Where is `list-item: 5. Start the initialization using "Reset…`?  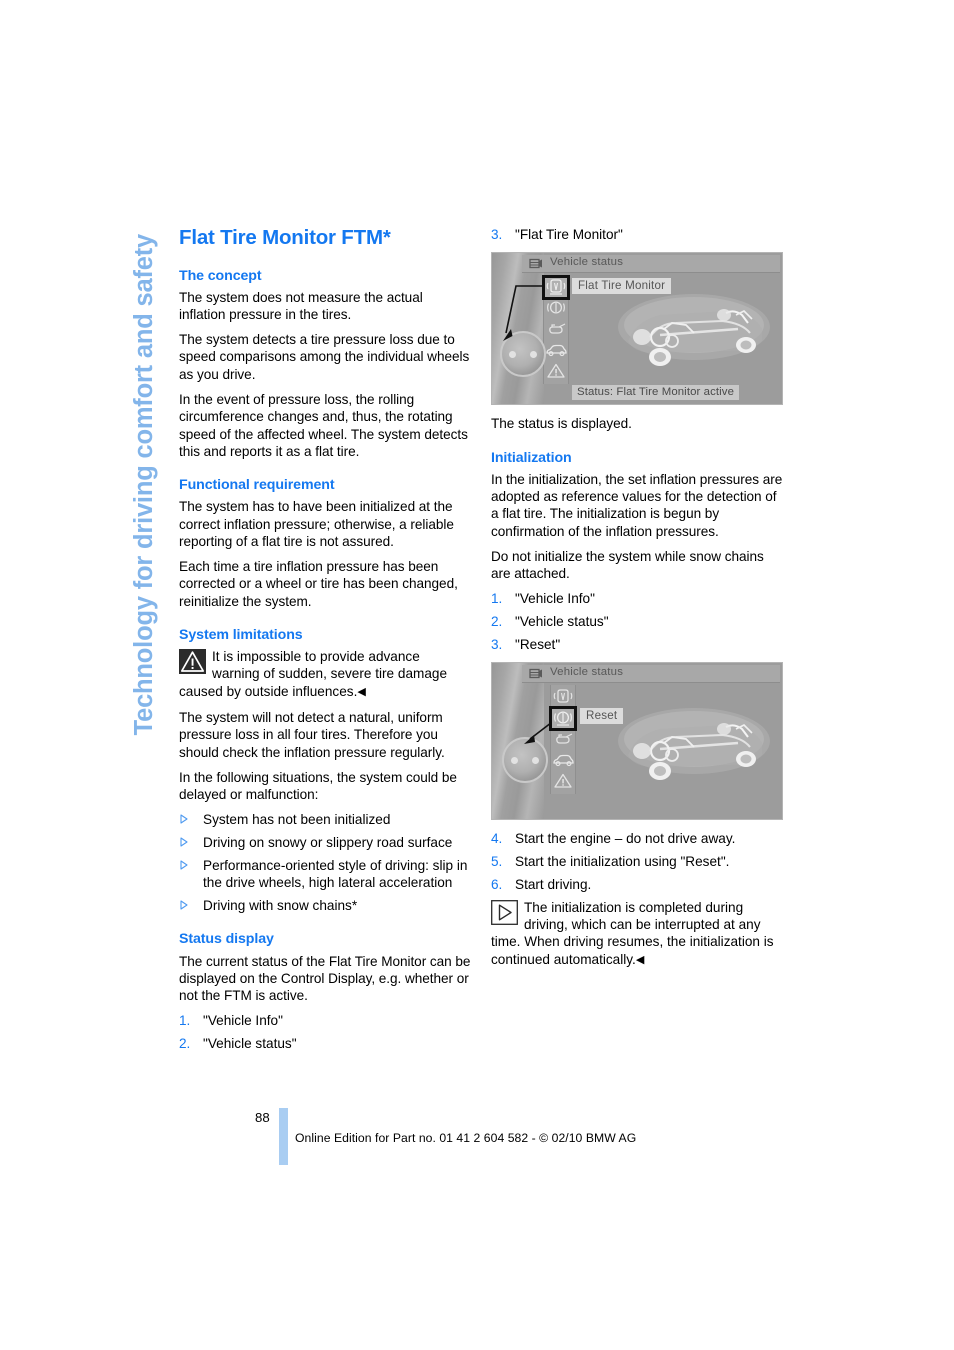
list-item: 5. Start the initialization using "Reset… is located at coordinates (637, 861).